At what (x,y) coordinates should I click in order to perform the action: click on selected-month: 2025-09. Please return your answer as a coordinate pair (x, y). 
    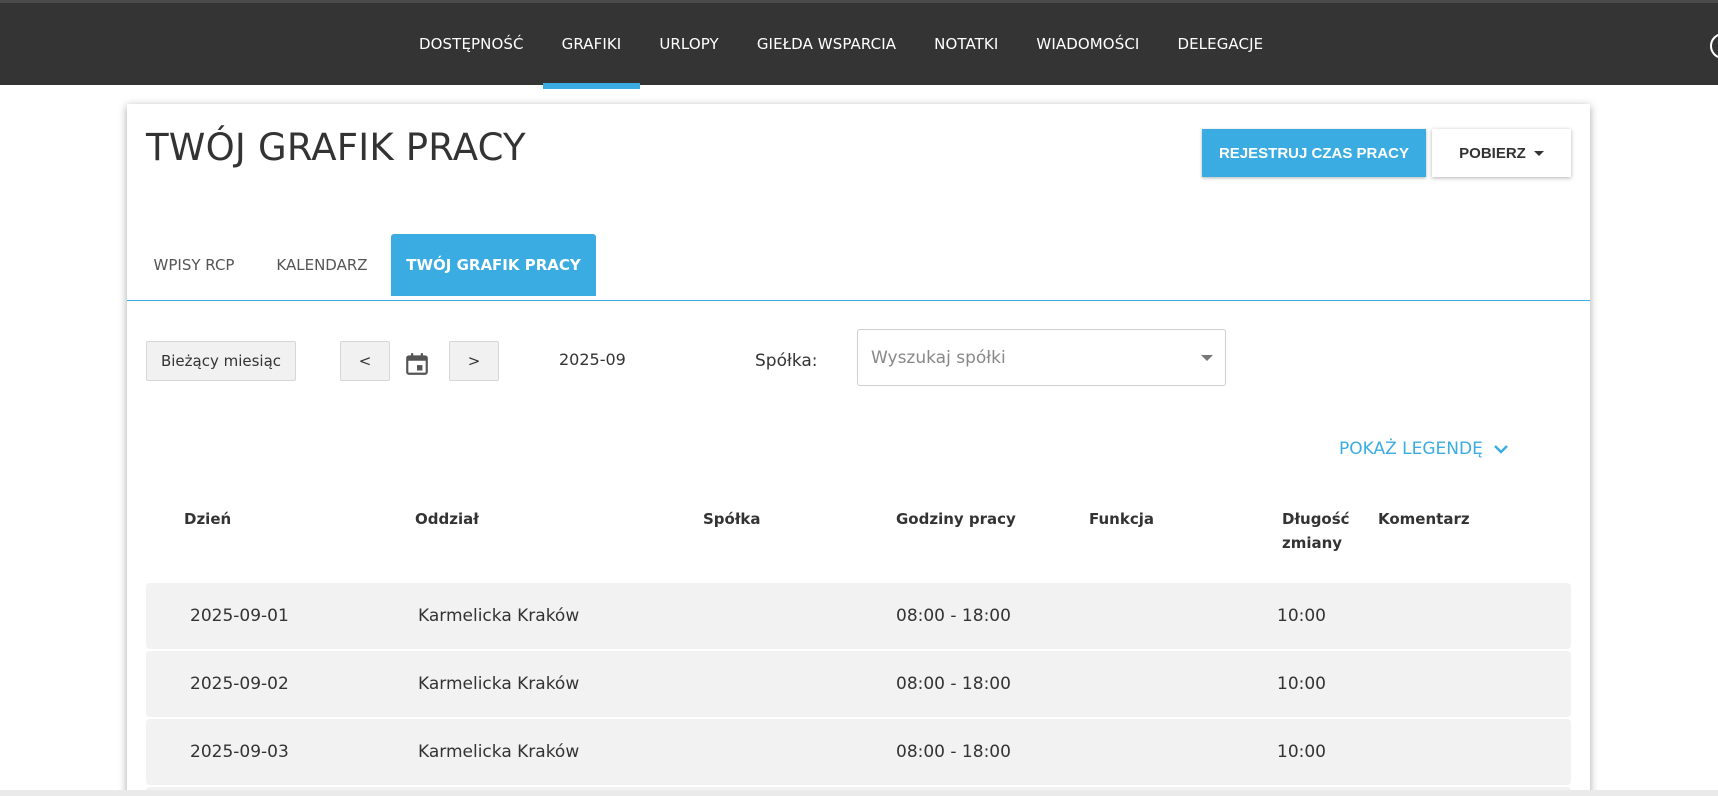
    Looking at the image, I should click on (592, 359).